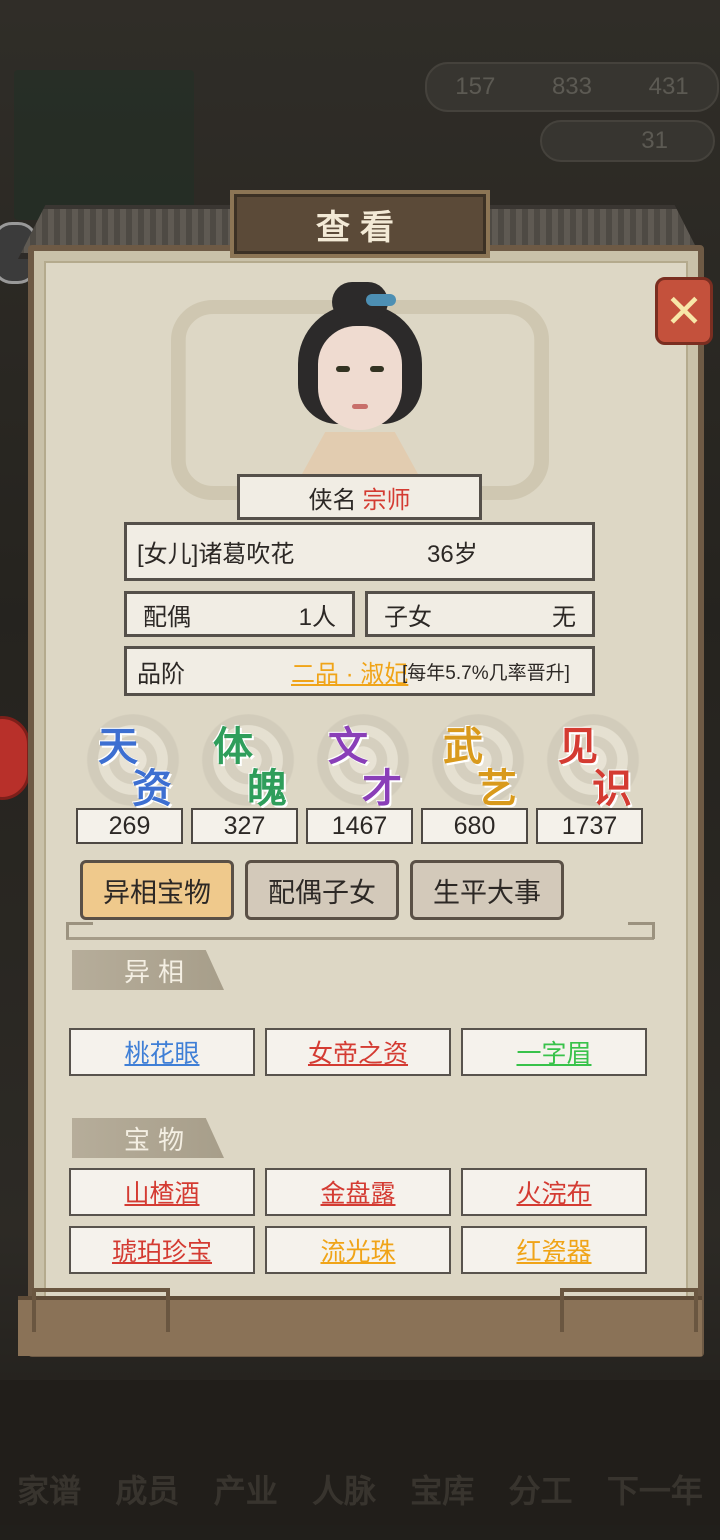 The image size is (720, 1540). Describe the element at coordinates (332, 500) in the screenshot. I see `title-label: 侠名` at that location.